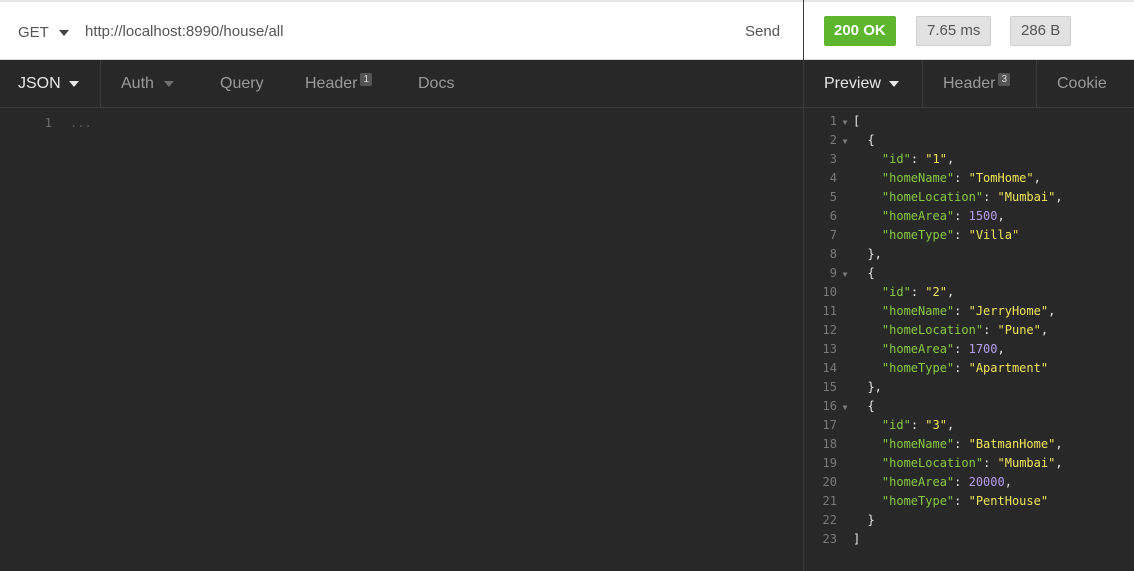 This screenshot has width=1134, height=571. I want to click on code-line: 6 "homeArea": 1500,, so click(969, 216).